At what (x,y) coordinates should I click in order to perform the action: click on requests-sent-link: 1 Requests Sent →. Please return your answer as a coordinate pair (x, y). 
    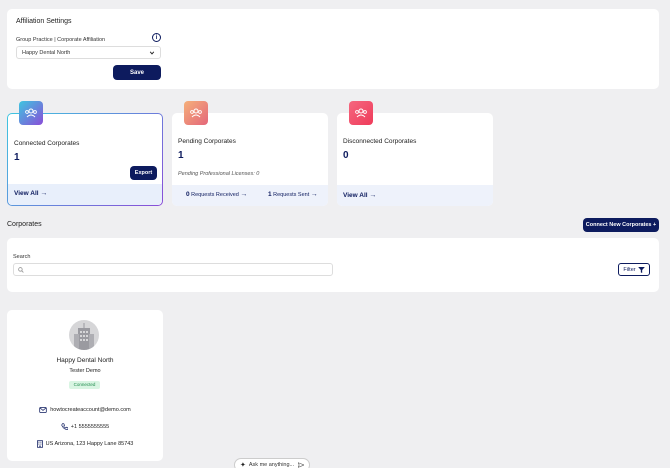
    Looking at the image, I should click on (293, 194).